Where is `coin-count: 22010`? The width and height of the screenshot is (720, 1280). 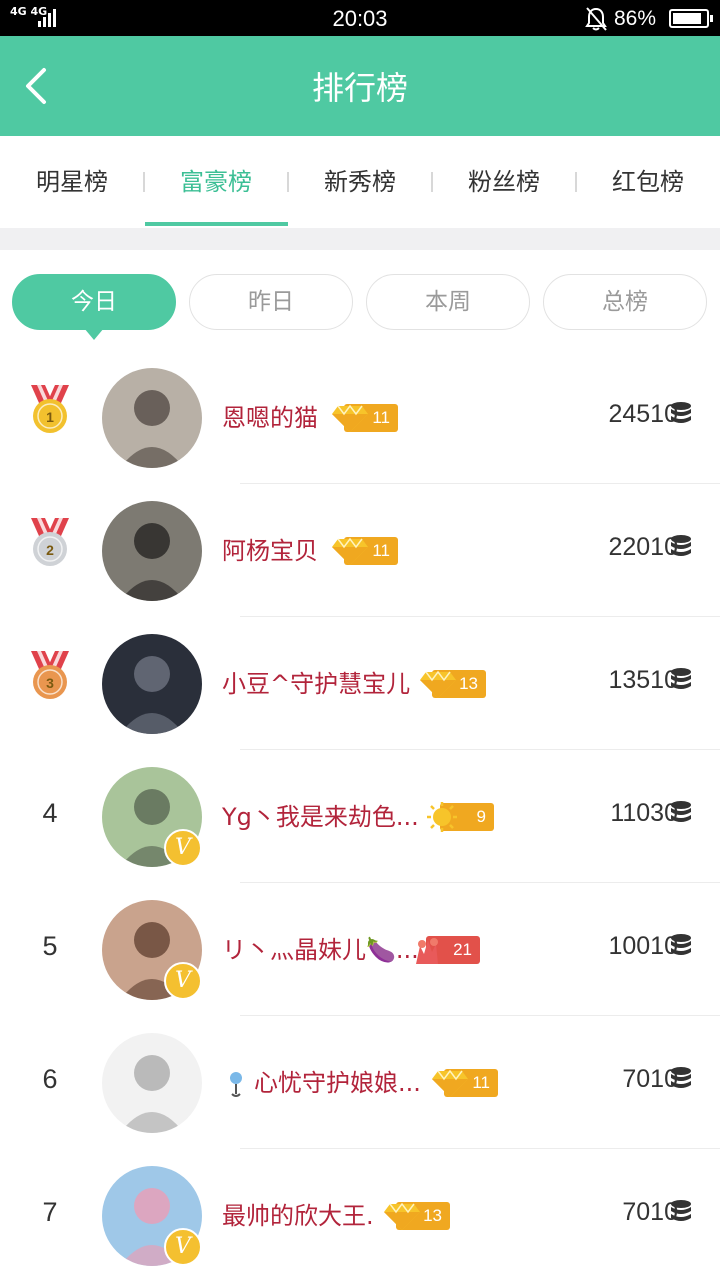 coin-count: 22010 is located at coordinates (643, 547).